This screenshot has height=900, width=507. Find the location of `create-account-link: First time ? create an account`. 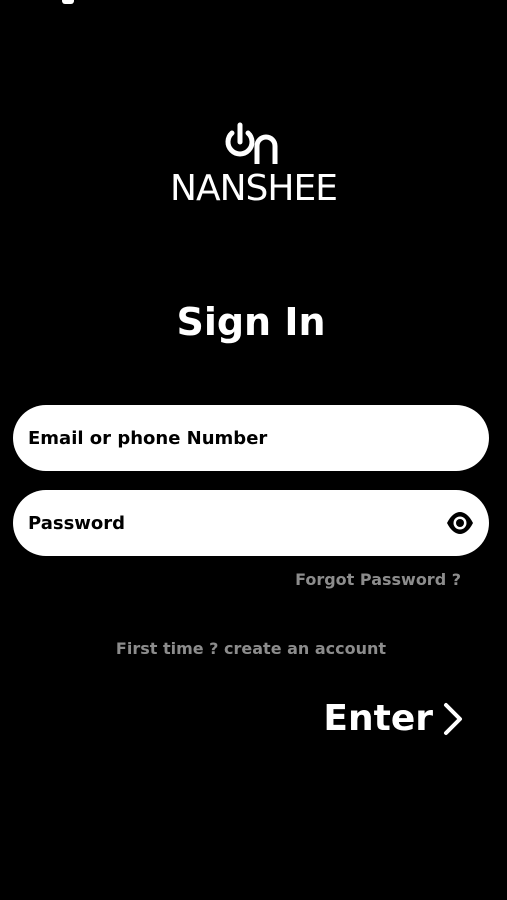

create-account-link: First time ? create an account is located at coordinates (251, 649).